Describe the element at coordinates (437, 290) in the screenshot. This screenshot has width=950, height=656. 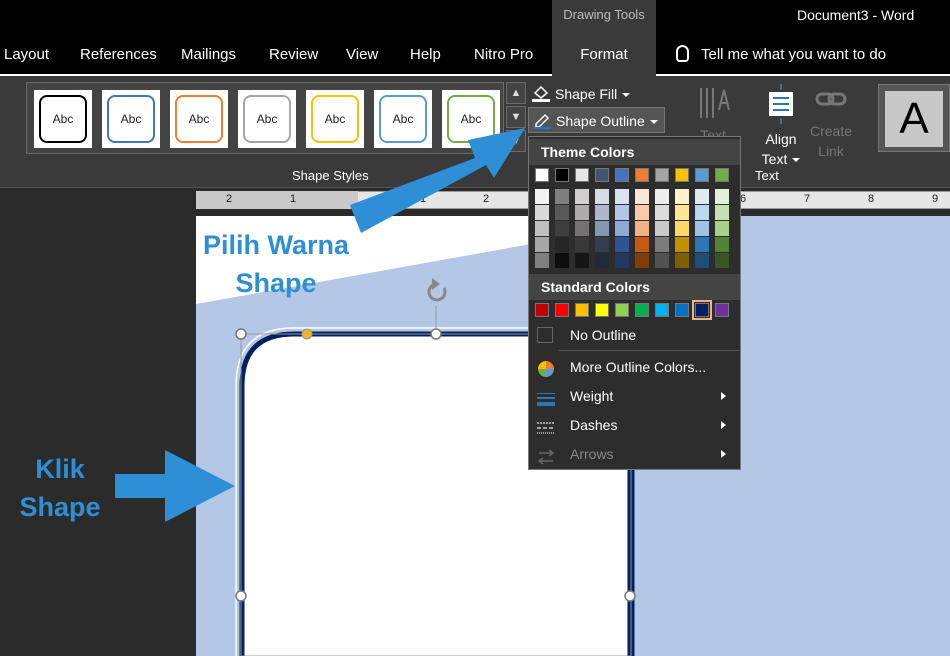
I see `rotate-handle-icon` at that location.